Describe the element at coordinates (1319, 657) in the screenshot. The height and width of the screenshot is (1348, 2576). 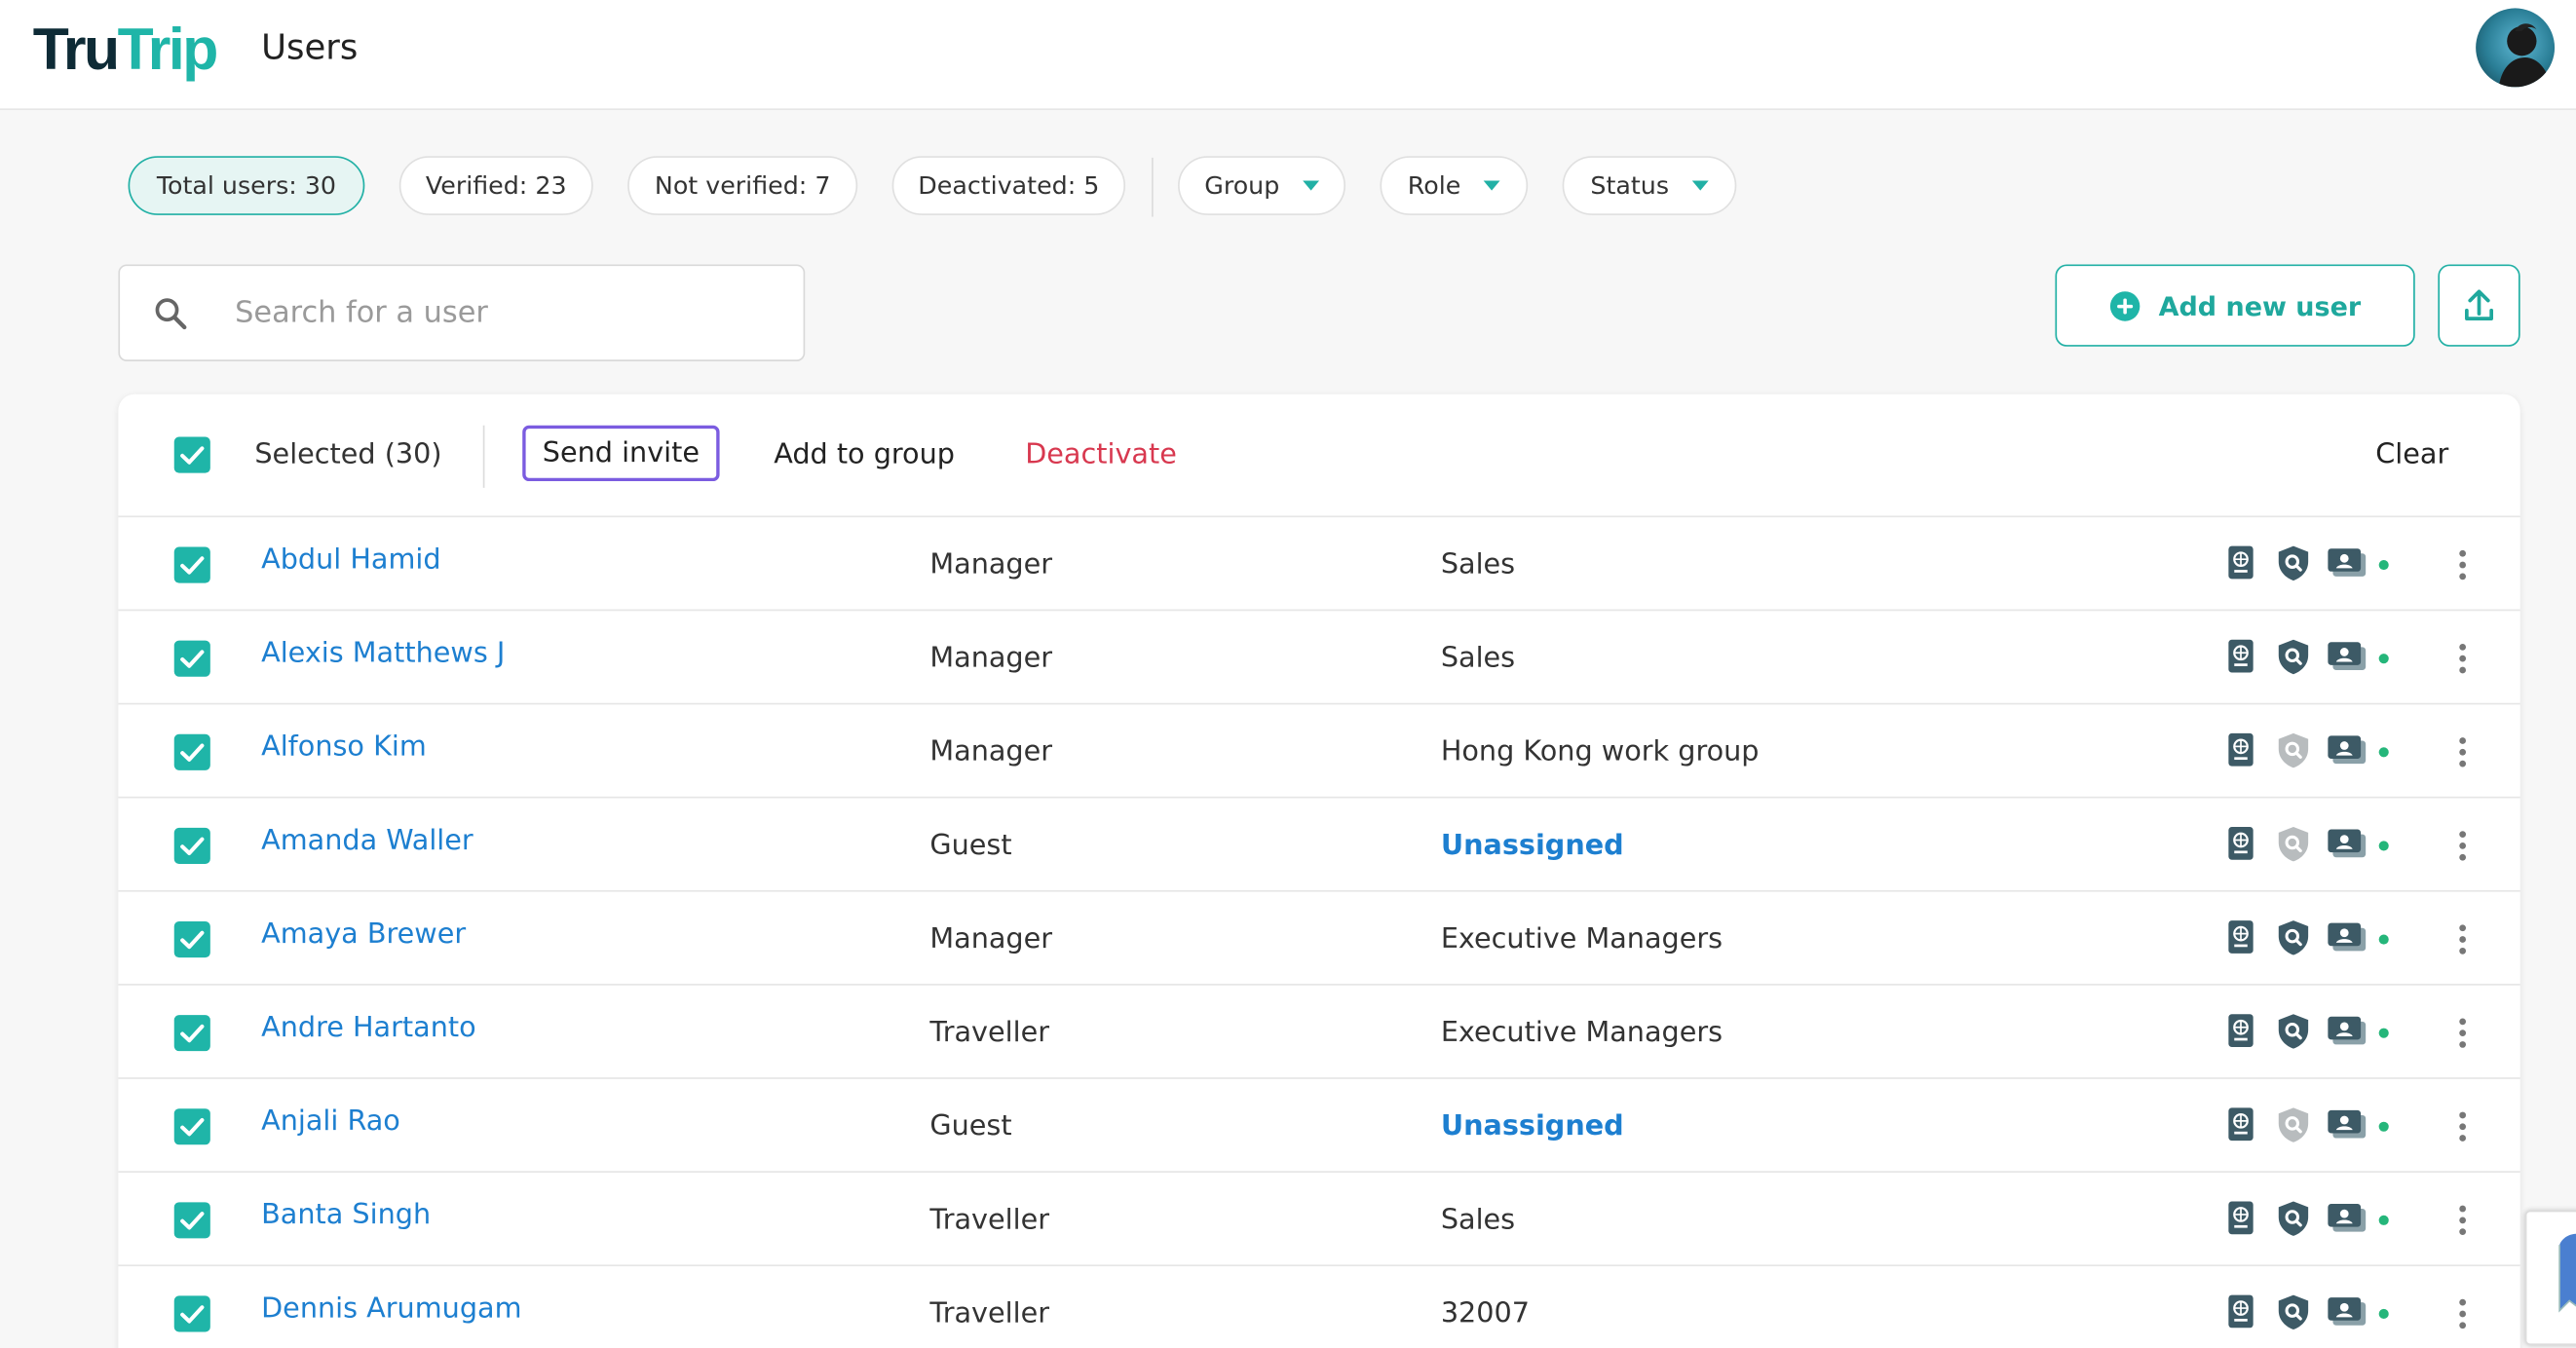
I see `table-row: Alexis Matthews J Manager Sales` at that location.